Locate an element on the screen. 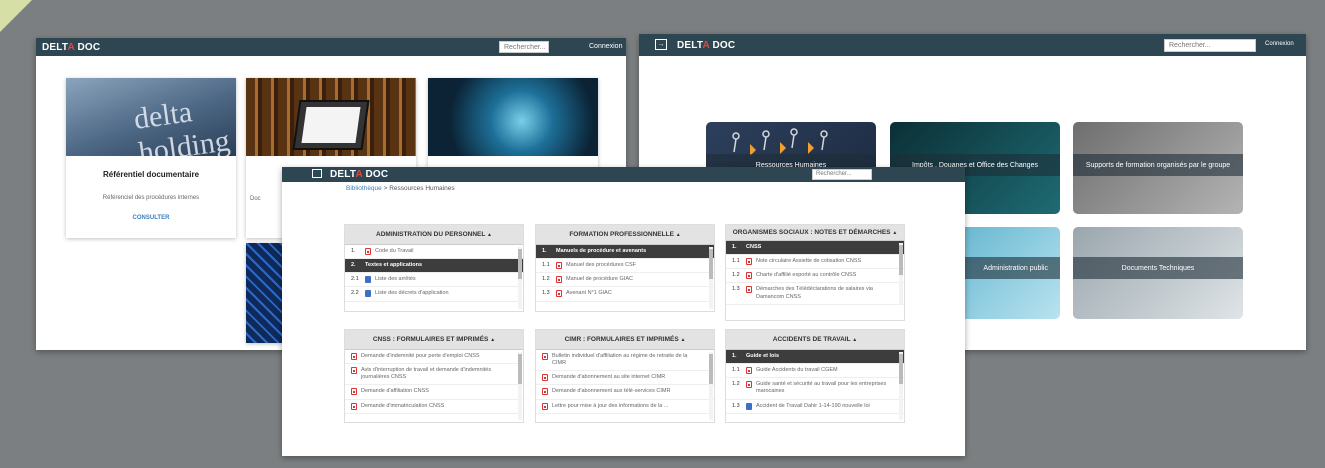 This screenshot has height=468, width=1325. panel-header: ACCIDENTS DE TRAVAIL ▲ is located at coordinates (815, 340).